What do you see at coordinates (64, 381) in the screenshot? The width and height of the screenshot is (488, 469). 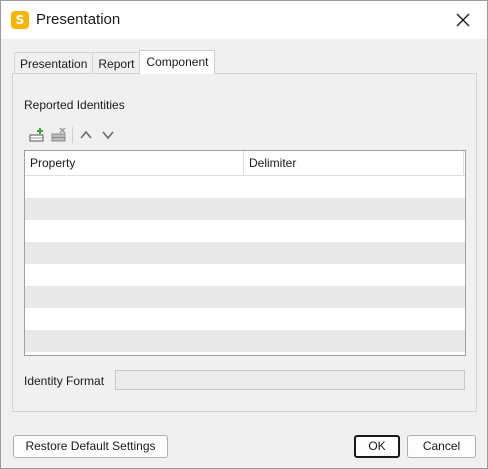 I see `identity-format-label: Identity Format` at bounding box center [64, 381].